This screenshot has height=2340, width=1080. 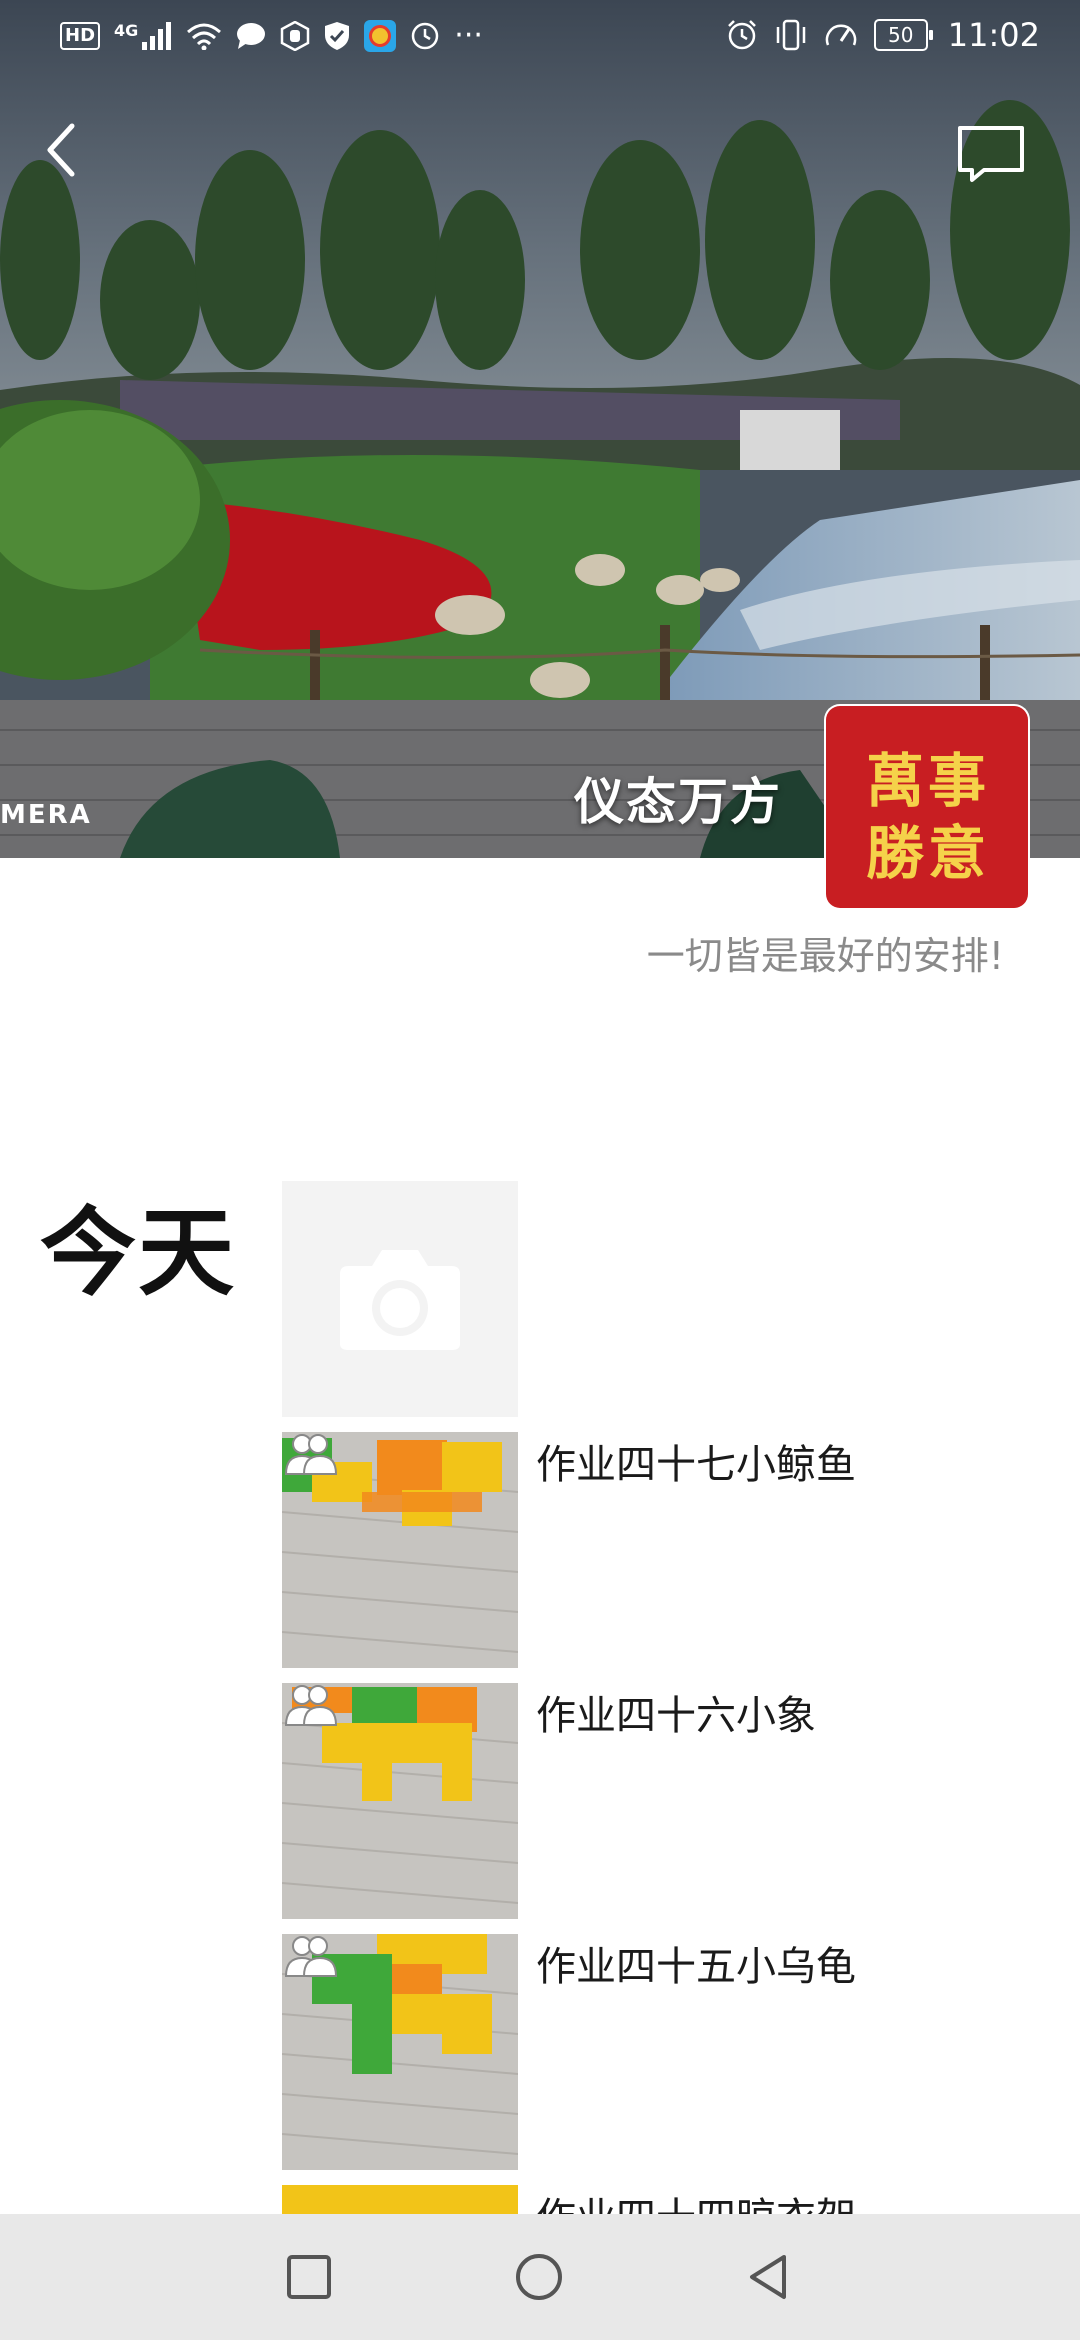 I want to click on avatar: 萬事 勝意, so click(x=927, y=807).